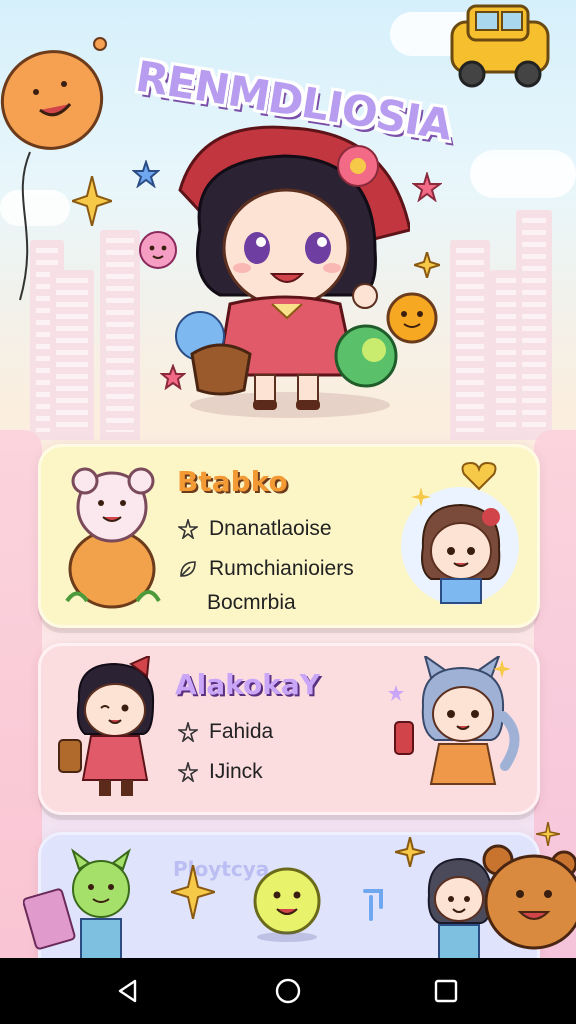 The width and height of the screenshot is (576, 1024). Describe the element at coordinates (500, 46) in the screenshot. I see `car-icon` at that location.